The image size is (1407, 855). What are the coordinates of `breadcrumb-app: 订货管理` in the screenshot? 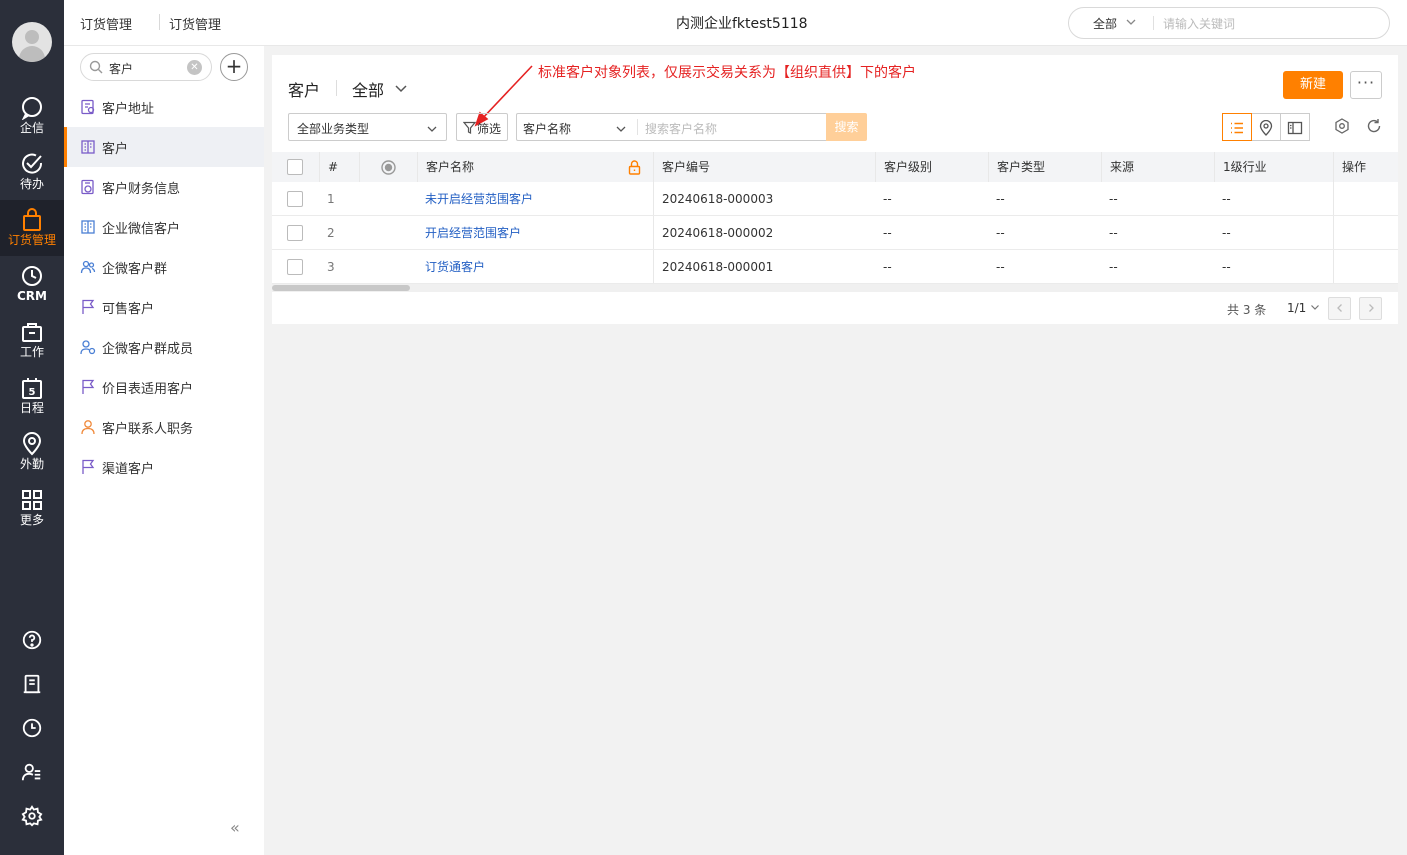 It's located at (106, 23).